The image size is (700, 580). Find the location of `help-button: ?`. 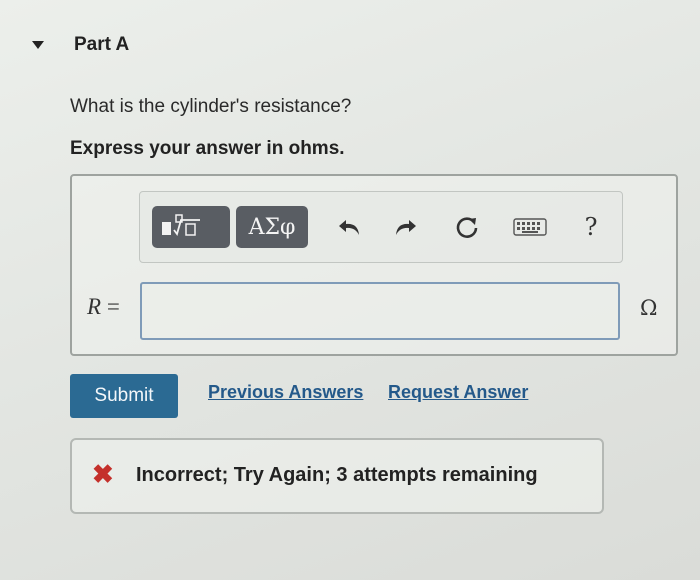

help-button: ? is located at coordinates (591, 227).